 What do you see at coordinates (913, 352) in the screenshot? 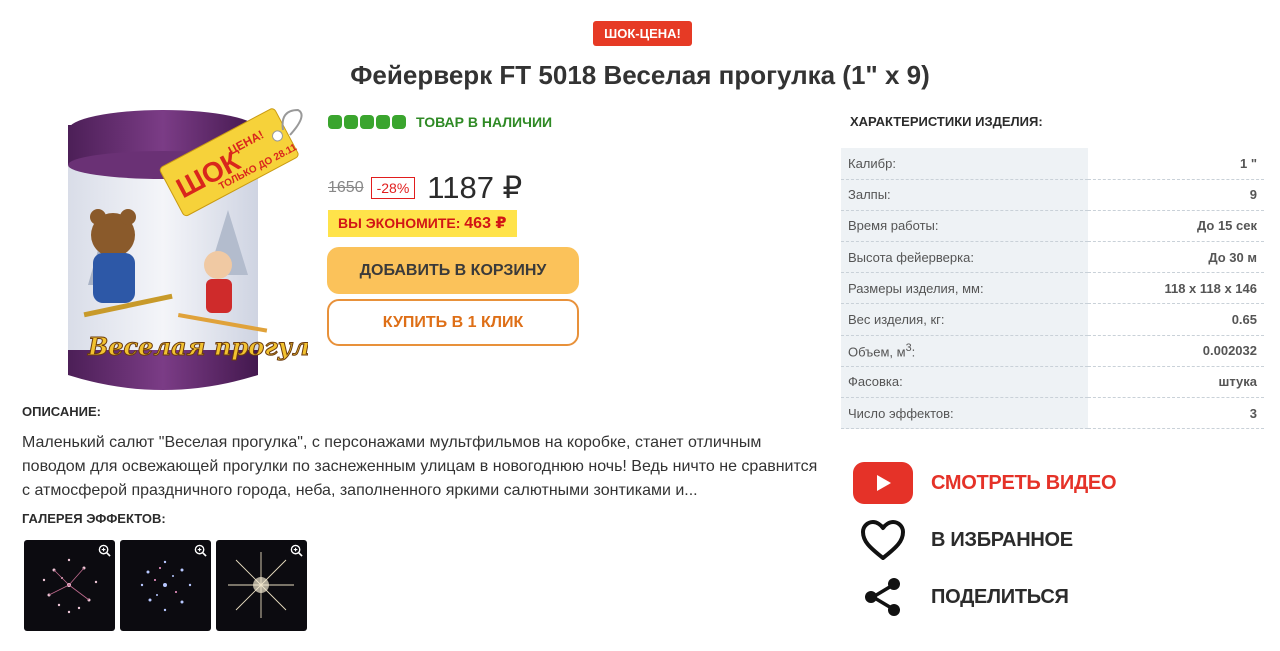
I see `spec-key-tail: :` at bounding box center [913, 352].